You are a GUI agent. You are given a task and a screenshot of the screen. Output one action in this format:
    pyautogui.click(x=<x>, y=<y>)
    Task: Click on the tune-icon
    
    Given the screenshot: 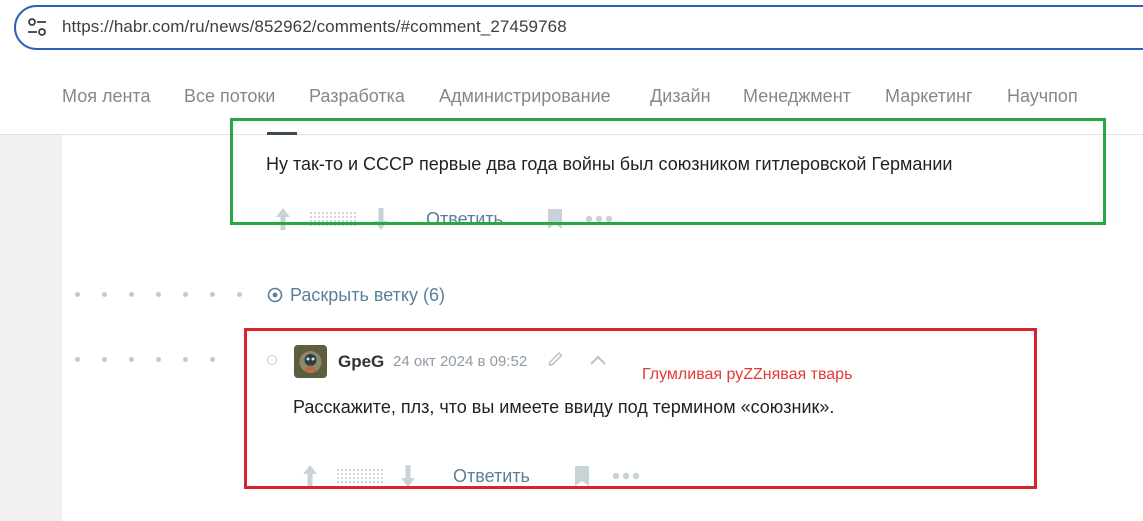 What is the action you would take?
    pyautogui.click(x=37, y=27)
    